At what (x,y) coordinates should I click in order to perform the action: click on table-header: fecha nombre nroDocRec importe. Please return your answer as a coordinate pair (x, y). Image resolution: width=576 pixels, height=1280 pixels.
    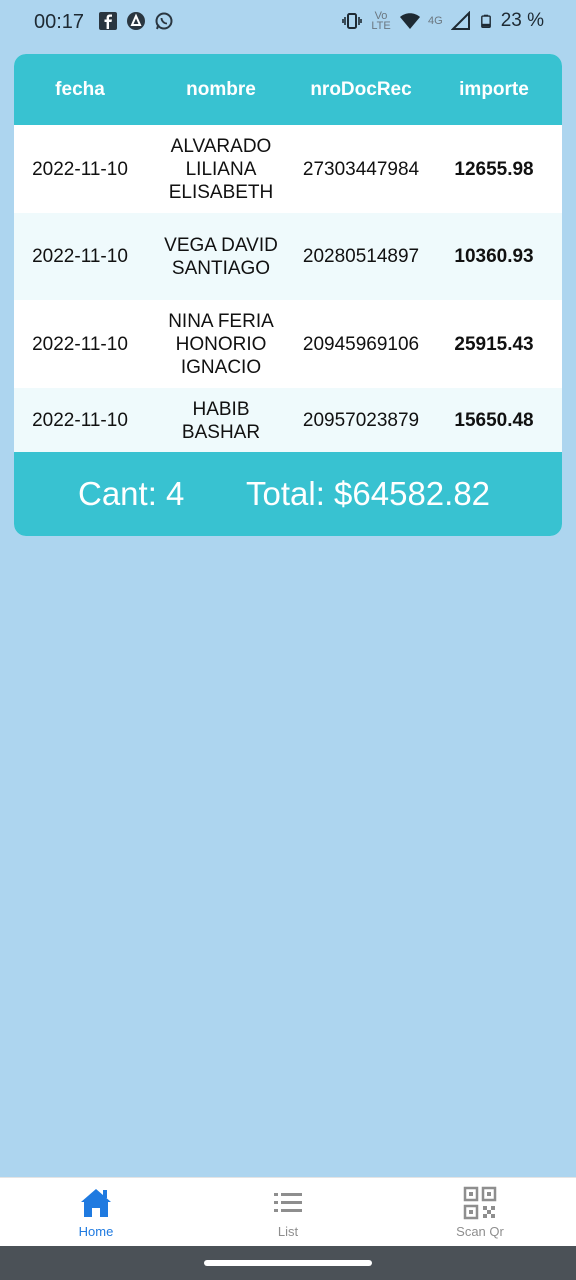
    Looking at the image, I should click on (288, 89).